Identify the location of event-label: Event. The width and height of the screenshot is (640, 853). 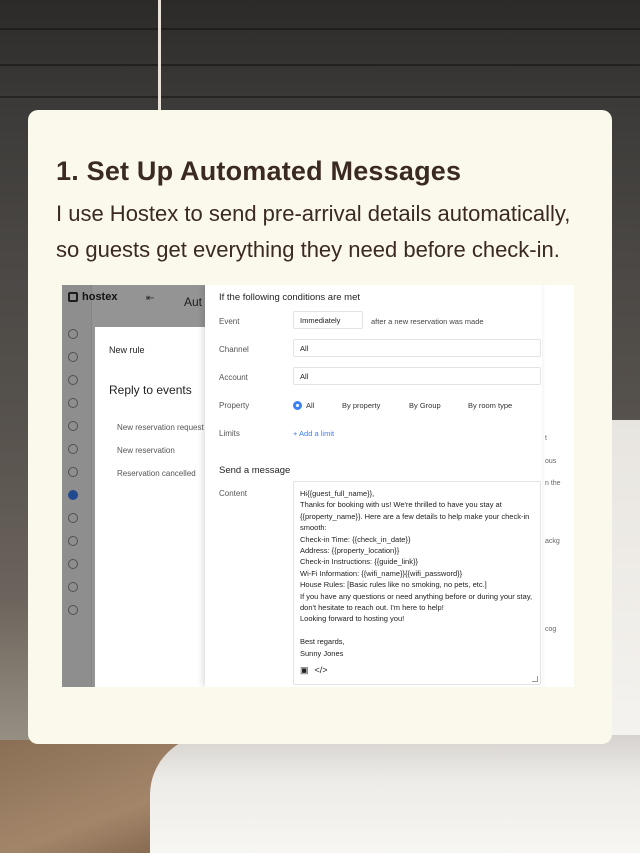
(229, 321).